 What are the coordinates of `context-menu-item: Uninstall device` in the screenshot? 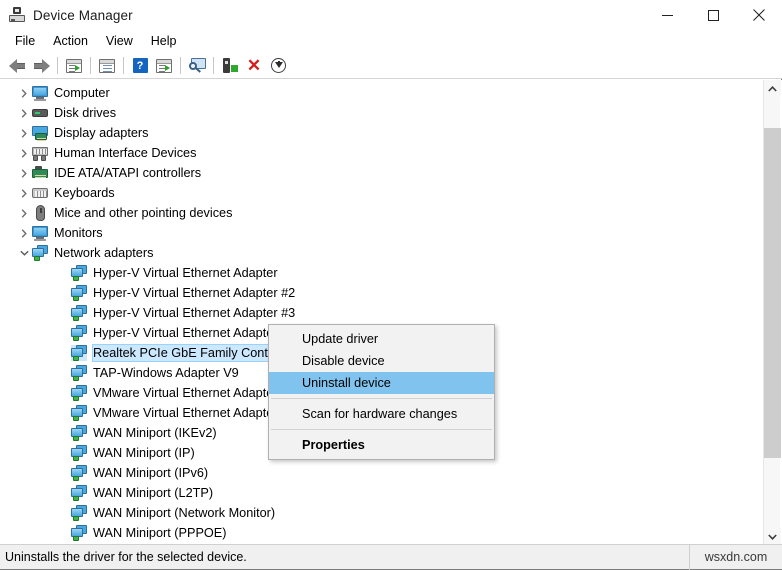 It's located at (381, 383).